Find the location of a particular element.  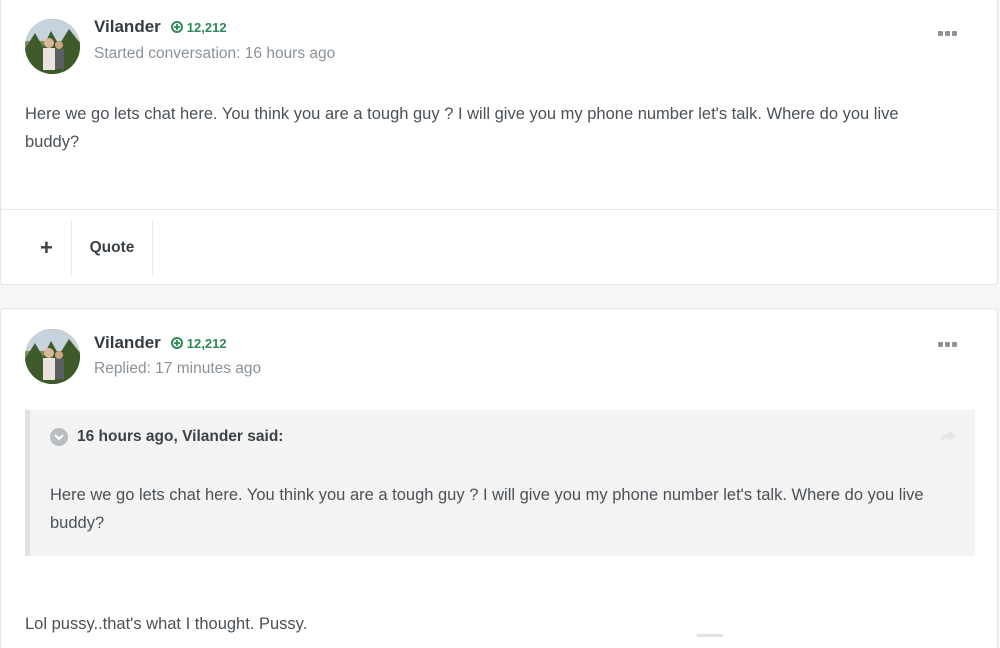

post-meta: Started conversation: 16 hours ago is located at coordinates (215, 53).